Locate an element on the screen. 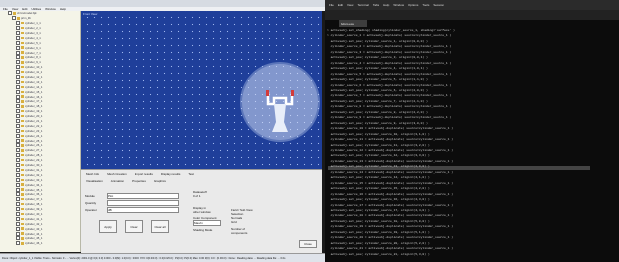 Image resolution: width=619 pixels, height=262 pixels. range-value: 0 of 1 is located at coordinates (197, 196).